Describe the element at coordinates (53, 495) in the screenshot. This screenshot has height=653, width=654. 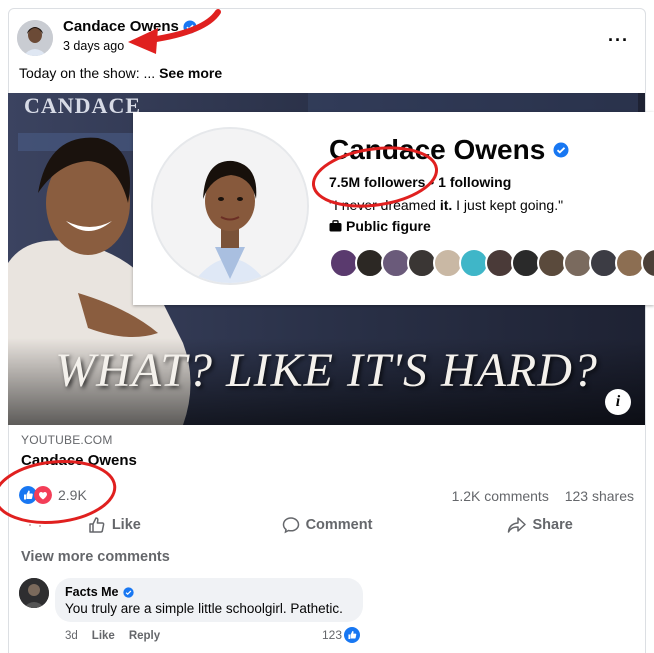
I see `reactions-summary: 2.9K` at that location.